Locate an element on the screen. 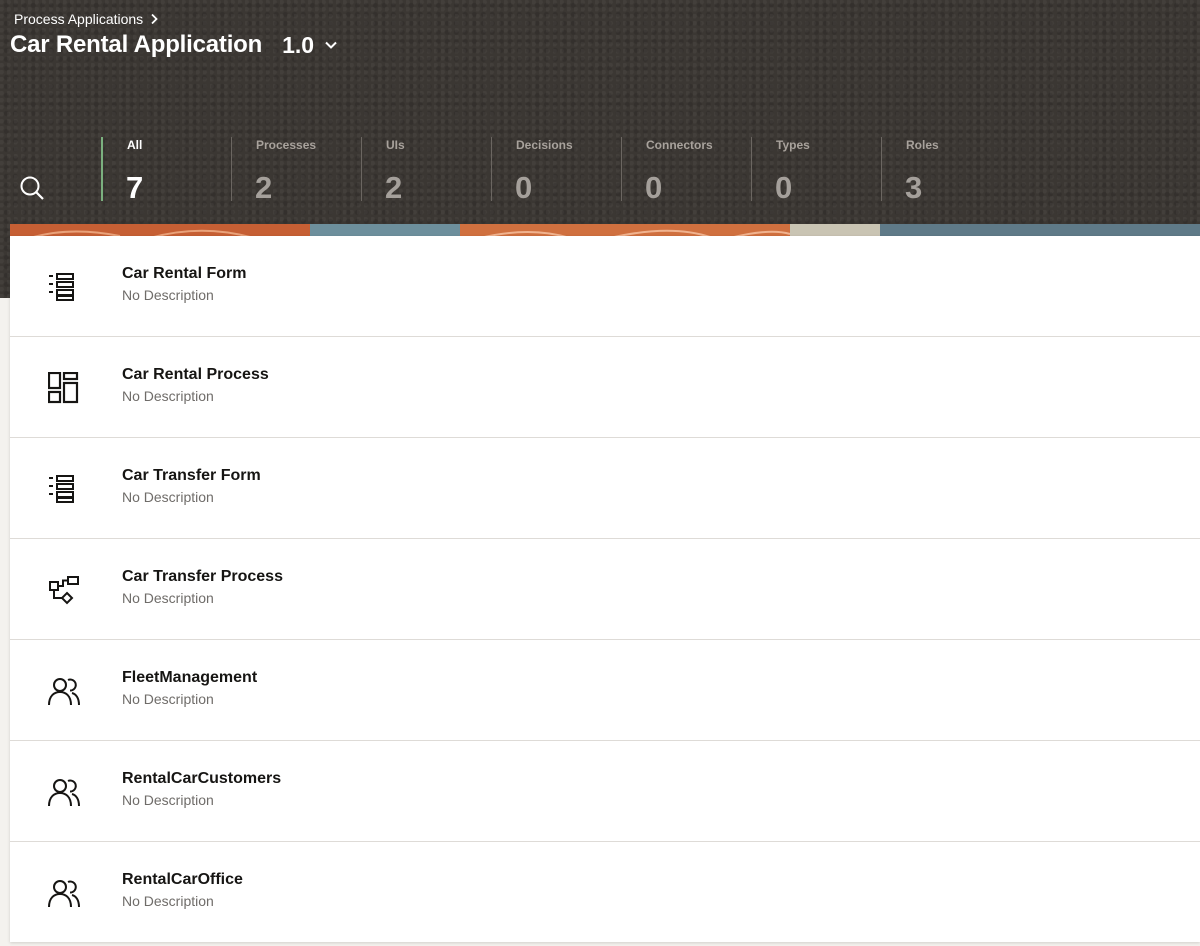  dashboard-process-icon is located at coordinates (63, 387).